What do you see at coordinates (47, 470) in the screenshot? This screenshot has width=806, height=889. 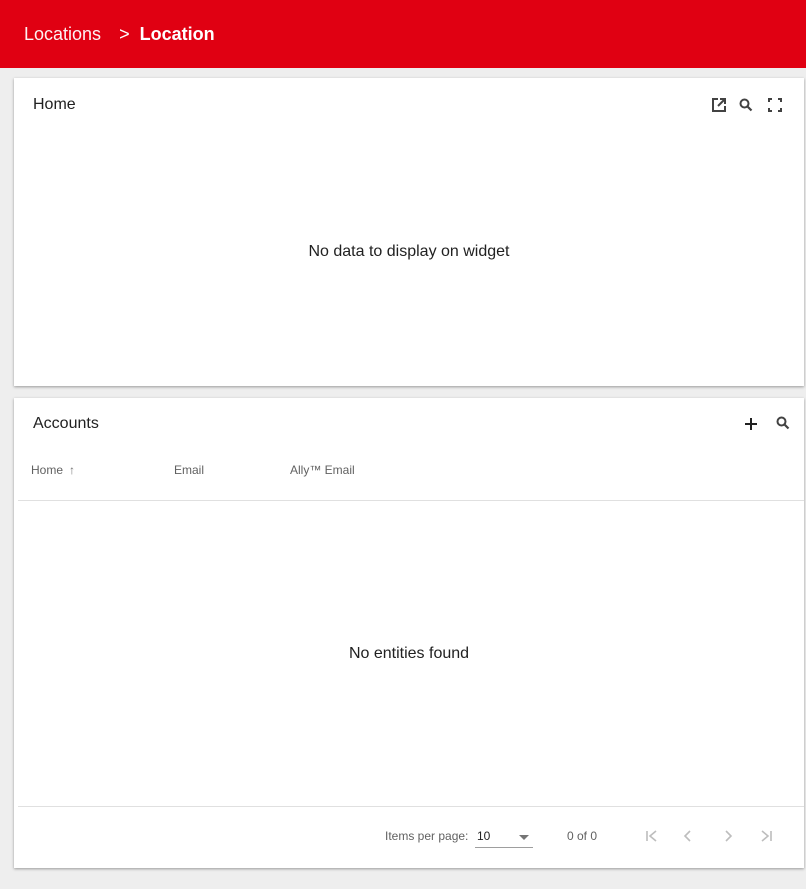 I see `column-header-home-label: Home` at bounding box center [47, 470].